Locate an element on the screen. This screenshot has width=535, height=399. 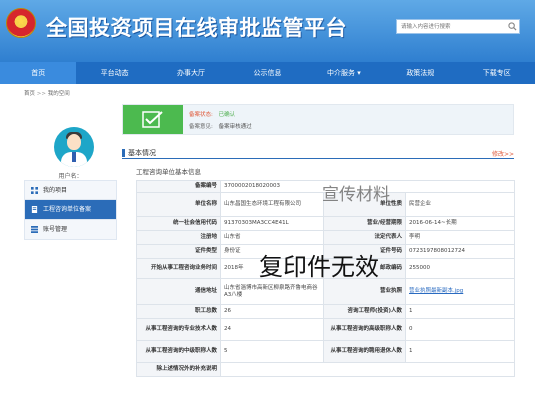
address-value: 山东省淄博市高新区柳泉路齐鲁电商谷A3八楼 is located at coordinates (272, 291).